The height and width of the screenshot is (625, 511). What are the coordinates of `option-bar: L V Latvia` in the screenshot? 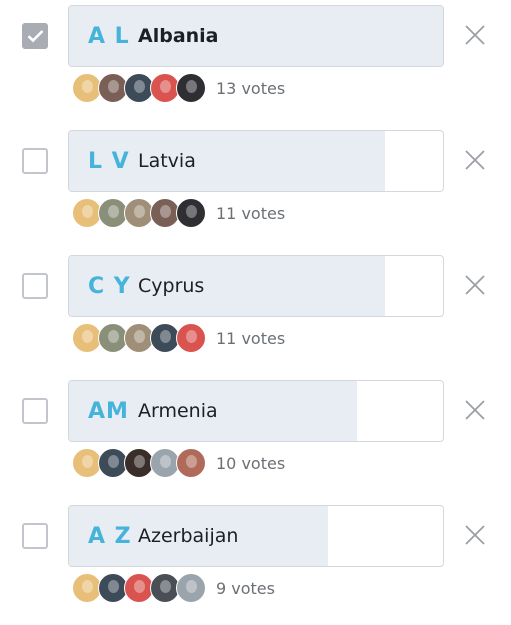 It's located at (256, 161).